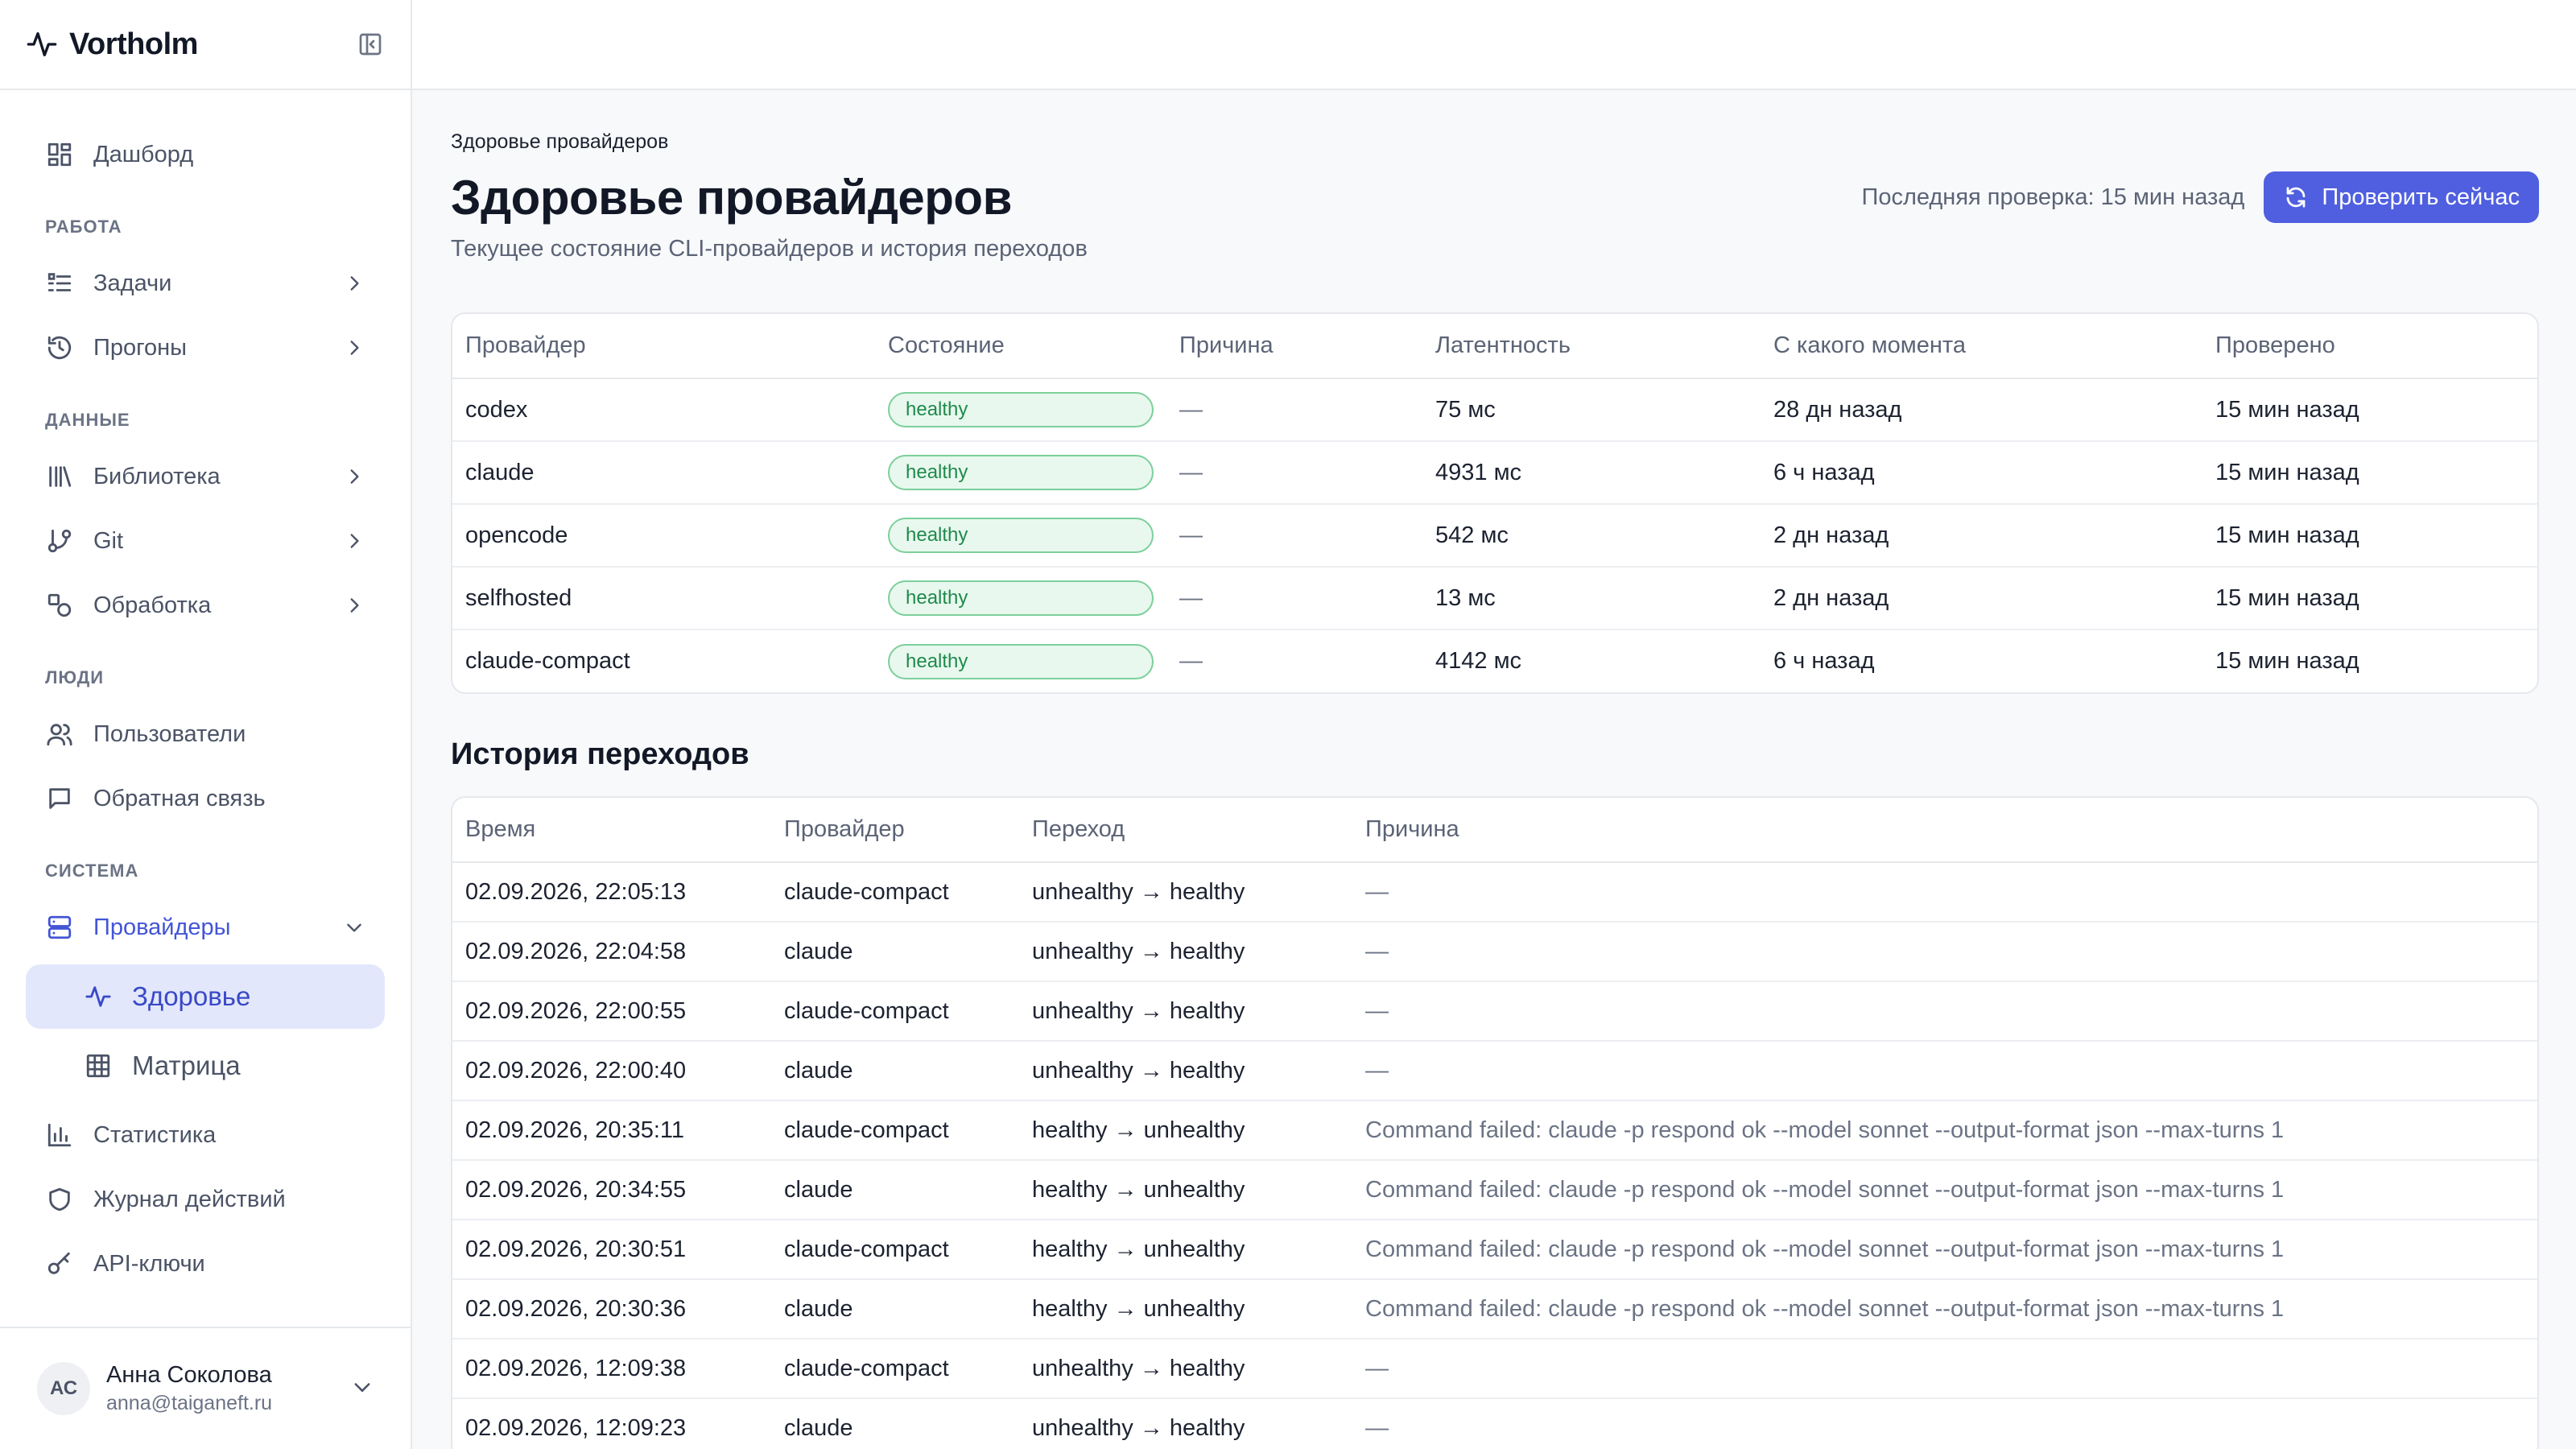 The width and height of the screenshot is (2576, 1449). I want to click on history-icon, so click(59, 347).